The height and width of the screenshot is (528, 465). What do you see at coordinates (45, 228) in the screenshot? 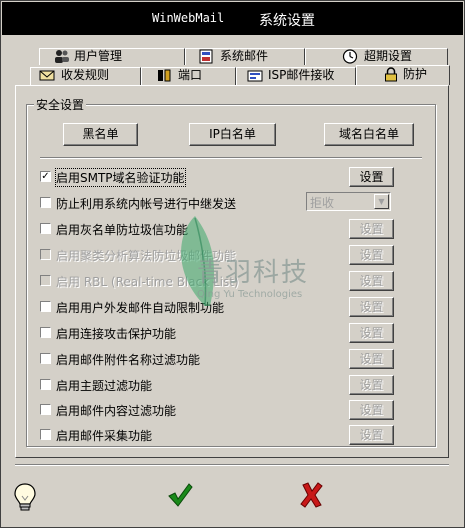
I see `greylist-checkbox` at bounding box center [45, 228].